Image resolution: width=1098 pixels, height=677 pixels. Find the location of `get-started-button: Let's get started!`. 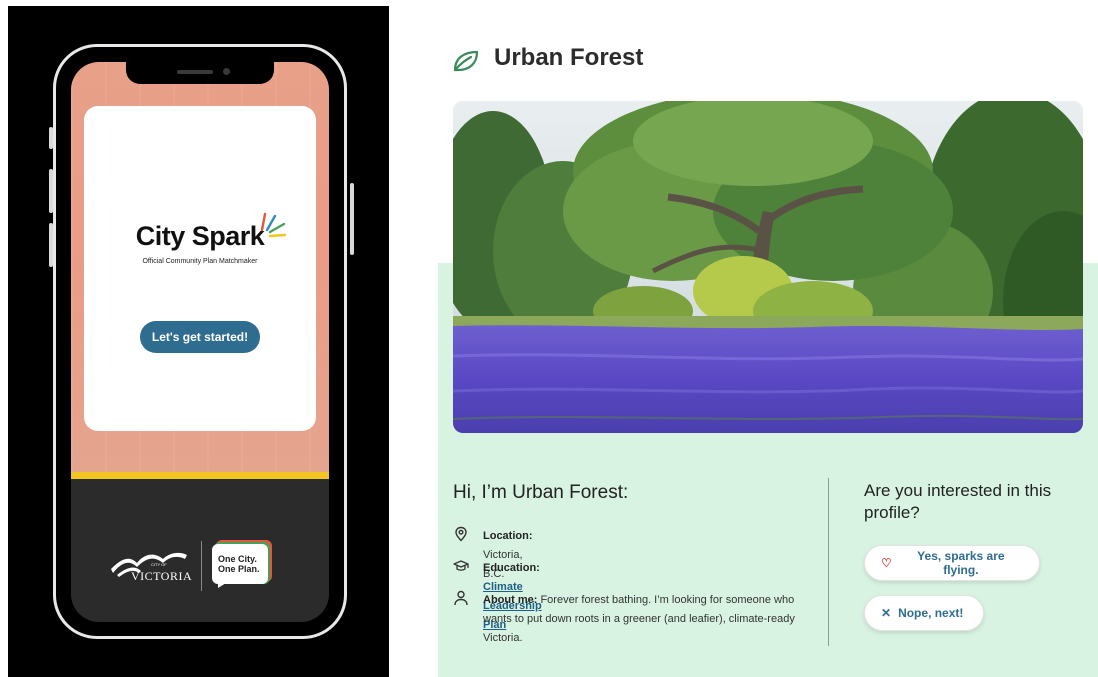

get-started-button: Let's get started! is located at coordinates (200, 337).